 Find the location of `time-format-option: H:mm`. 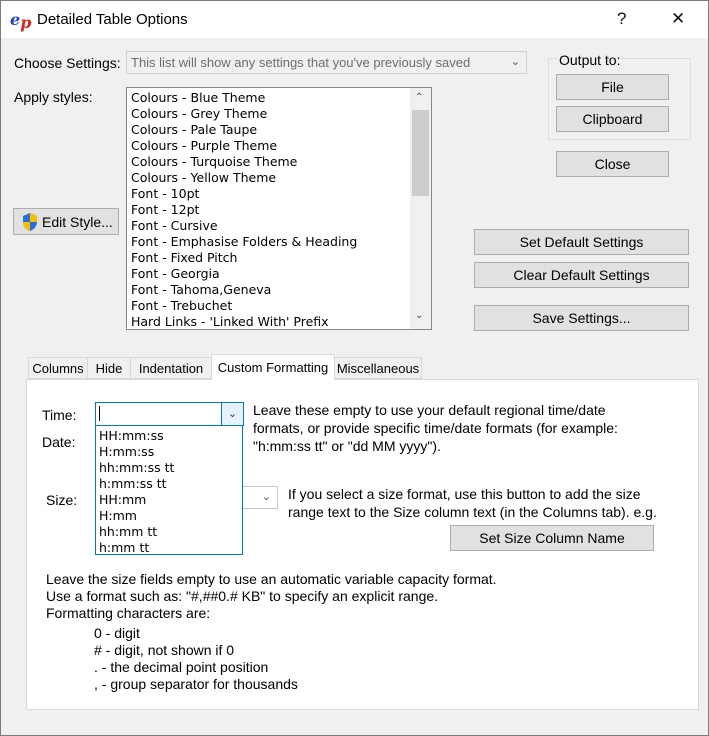

time-format-option: H:mm is located at coordinates (118, 515).